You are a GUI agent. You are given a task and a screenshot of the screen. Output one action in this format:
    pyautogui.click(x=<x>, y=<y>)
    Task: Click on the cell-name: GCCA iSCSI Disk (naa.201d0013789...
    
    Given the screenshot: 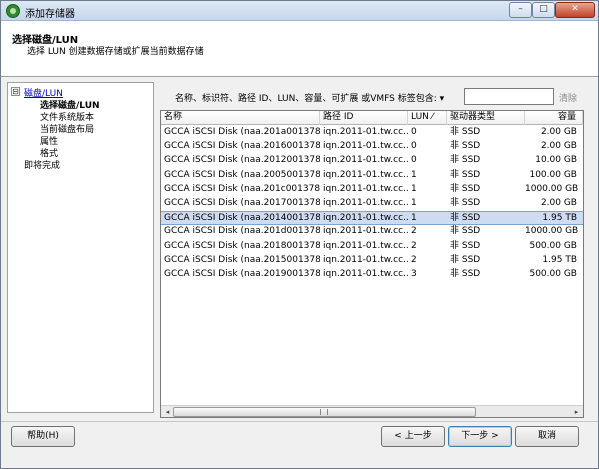 What is the action you would take?
    pyautogui.click(x=242, y=231)
    